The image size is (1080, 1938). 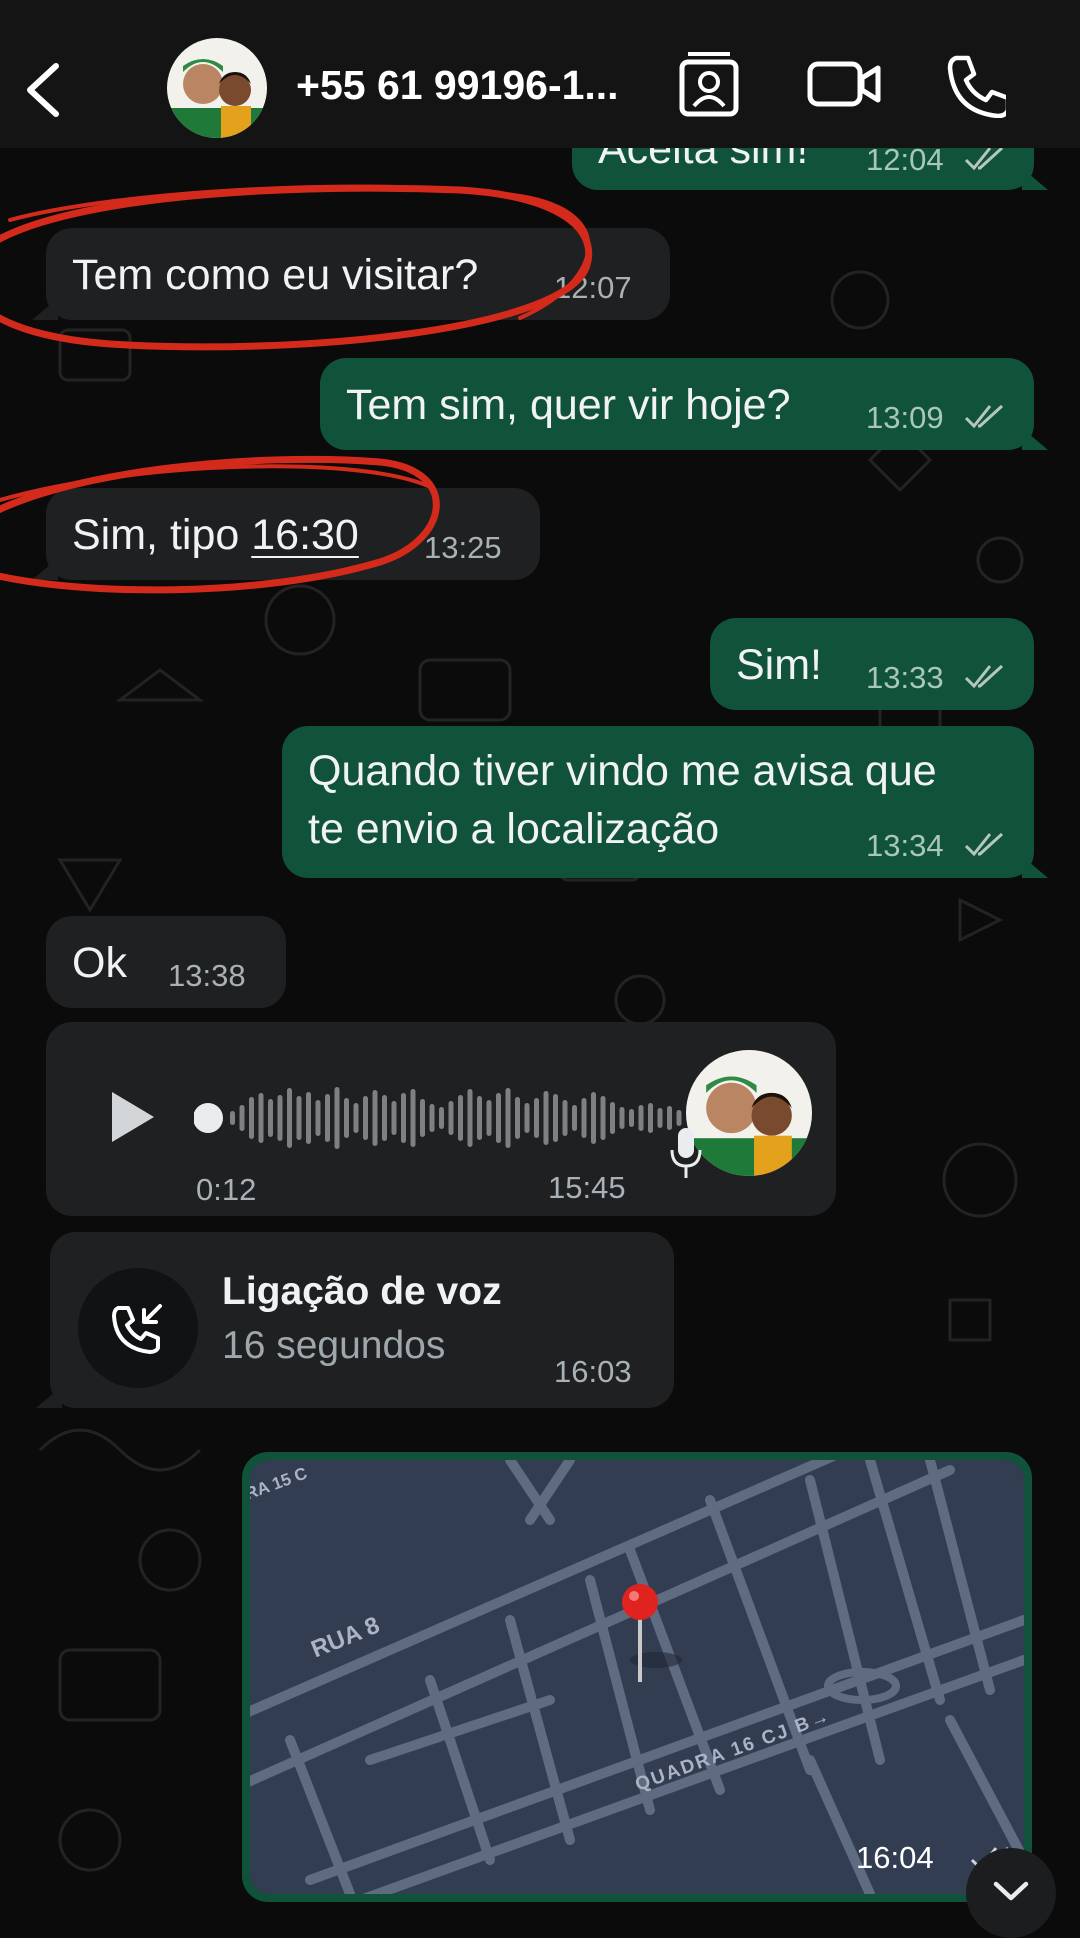 What do you see at coordinates (362, 1320) in the screenshot?
I see `voice-call-bubble: Ligação de voz 16 segundos 16:03` at bounding box center [362, 1320].